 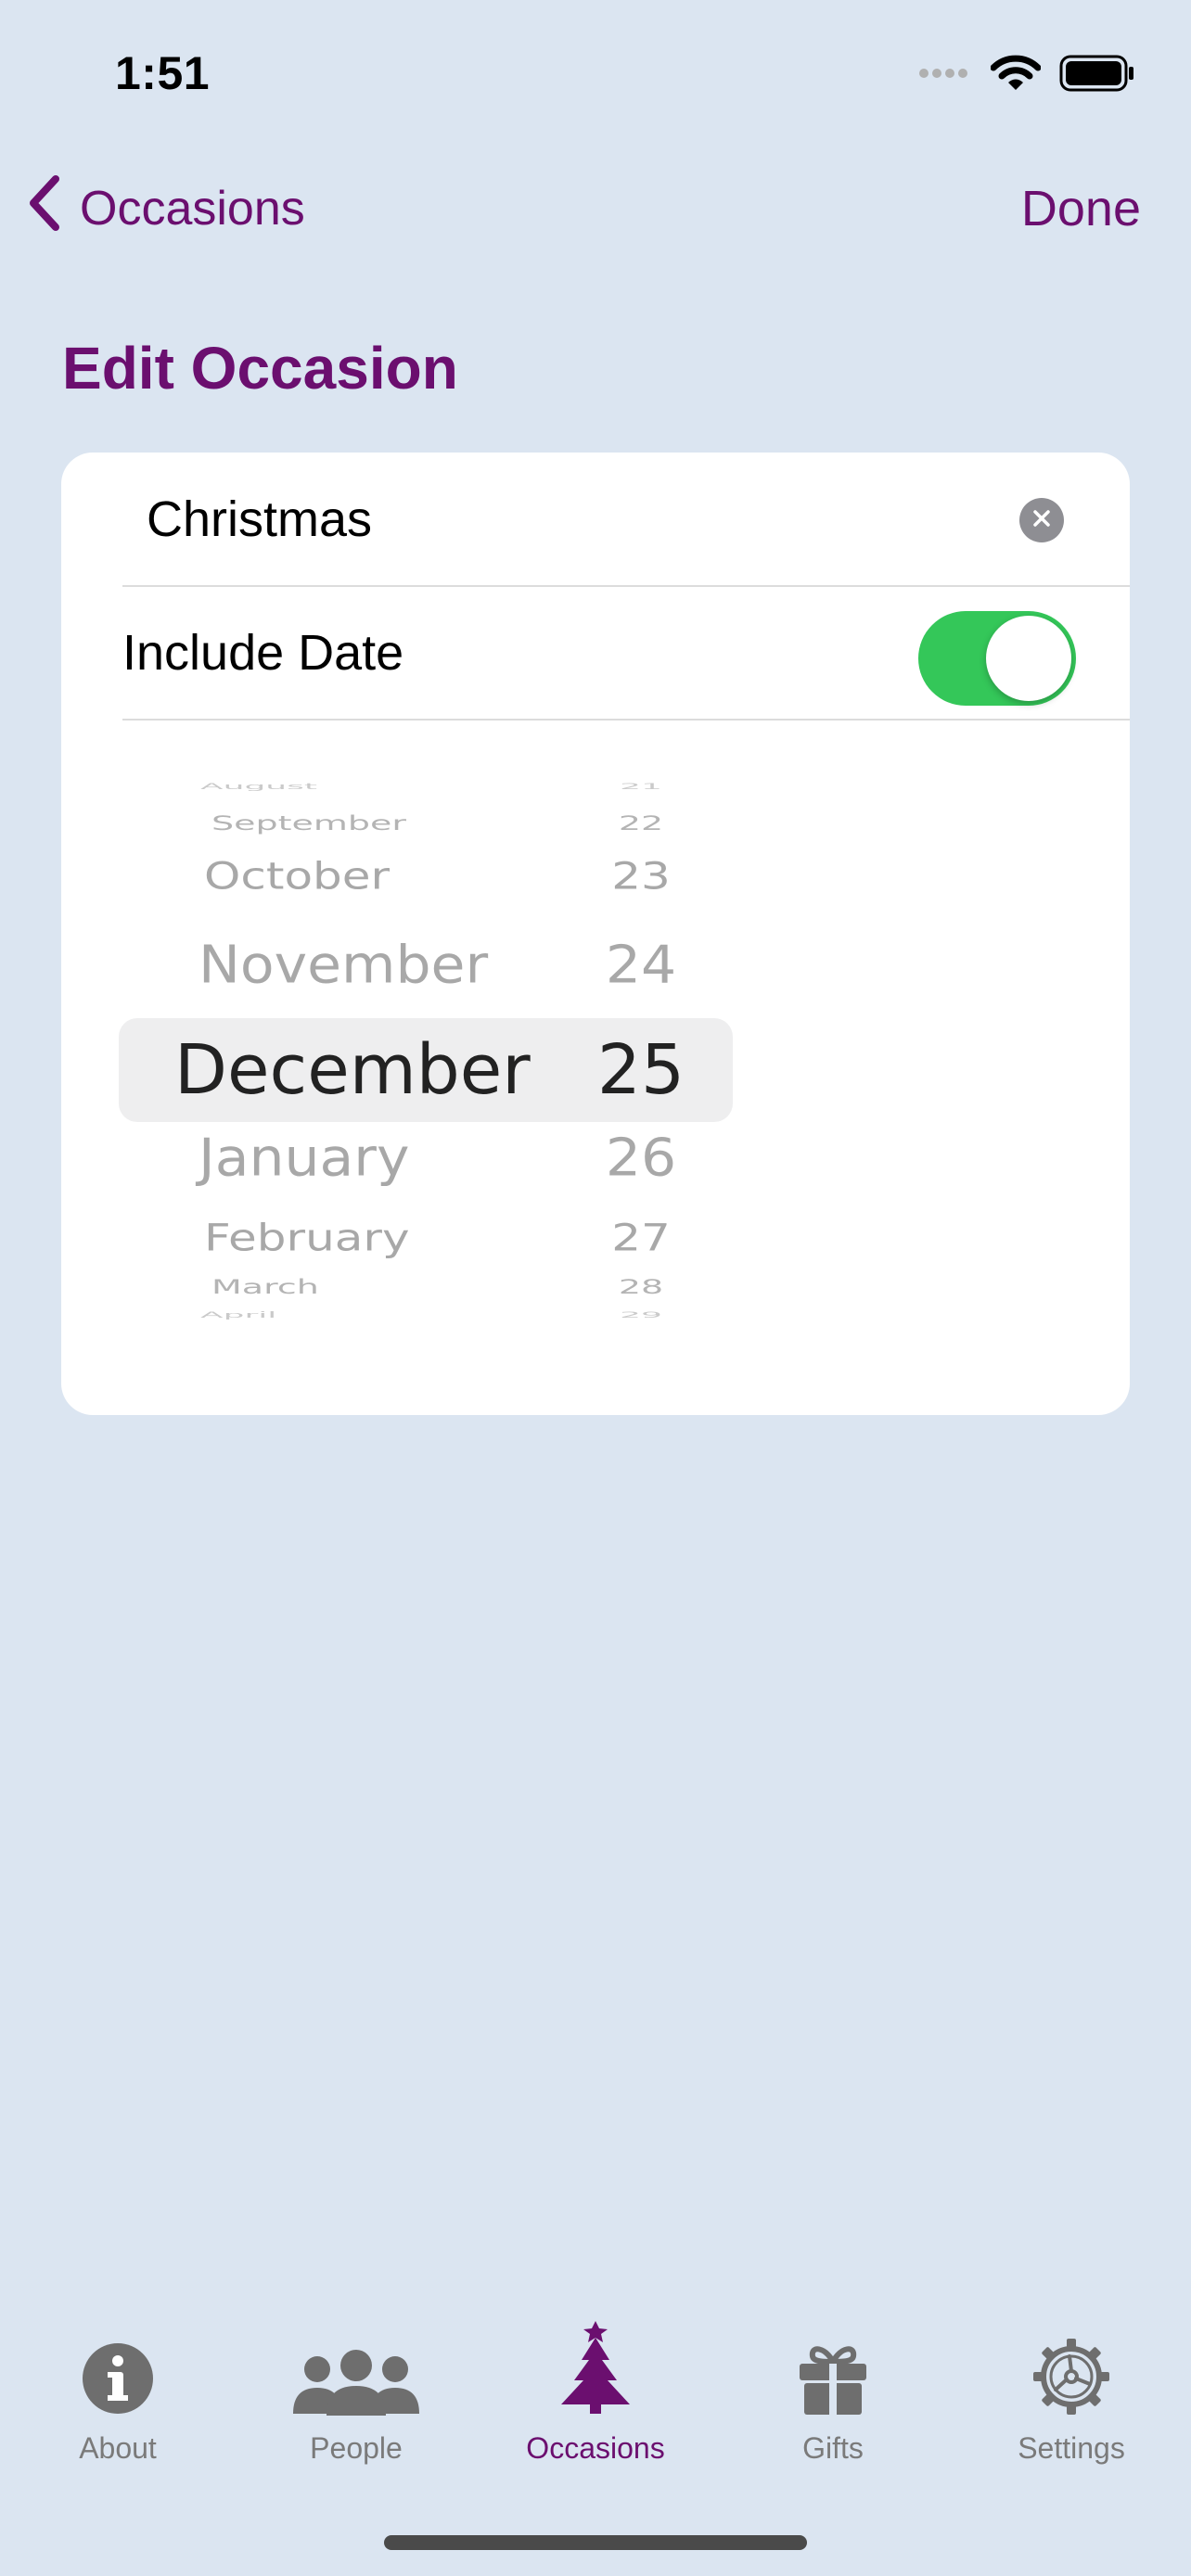 What do you see at coordinates (641, 823) in the screenshot?
I see `picker-day-option: 22` at bounding box center [641, 823].